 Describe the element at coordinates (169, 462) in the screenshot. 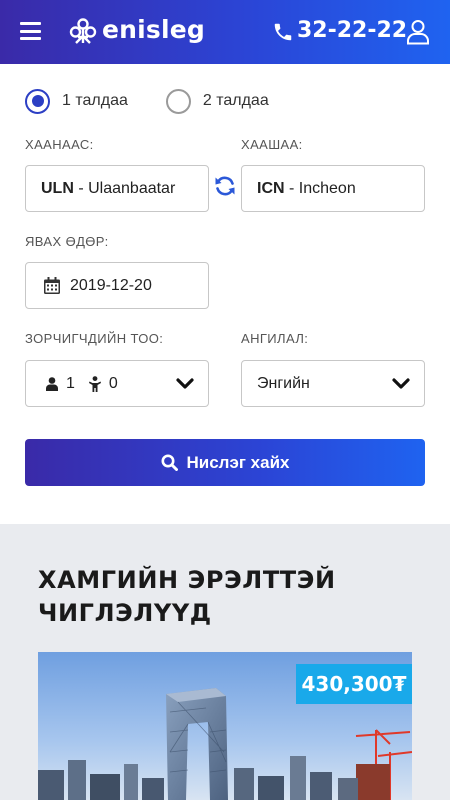

I see `search-icon` at that location.